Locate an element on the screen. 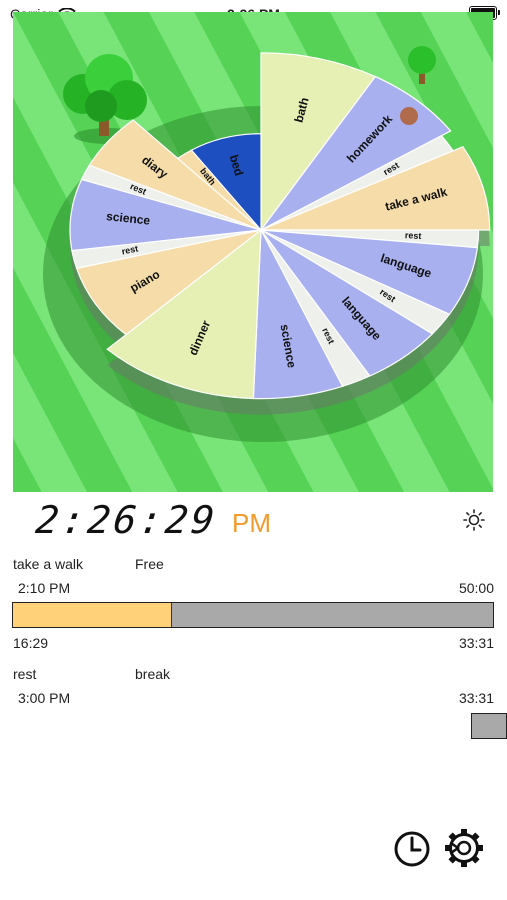 This screenshot has width=507, height=900. elapsed-time: 16:29 is located at coordinates (31, 643).